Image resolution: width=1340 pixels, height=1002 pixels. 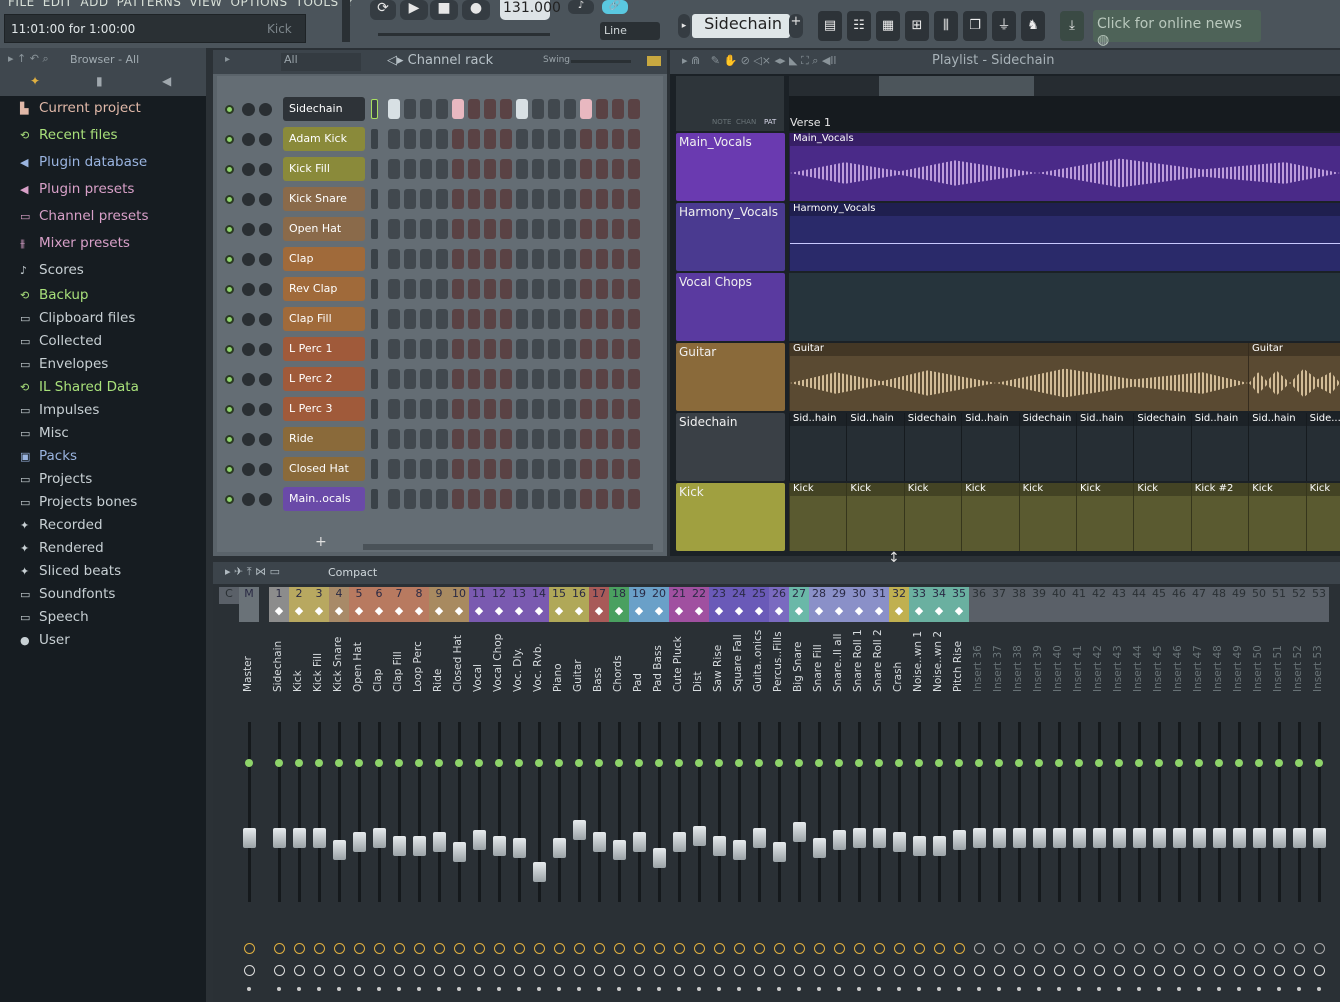 I want to click on tab-chan: CHAN, so click(x=746, y=122).